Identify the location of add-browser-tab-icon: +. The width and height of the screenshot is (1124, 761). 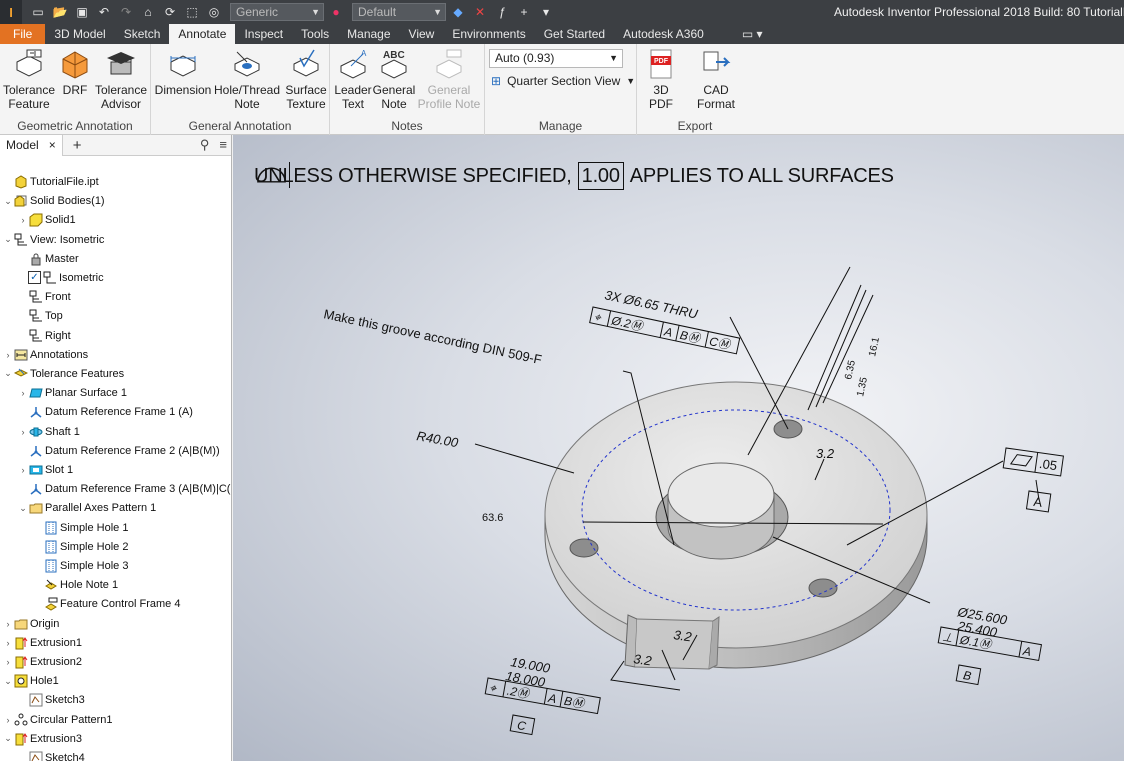
(77, 145).